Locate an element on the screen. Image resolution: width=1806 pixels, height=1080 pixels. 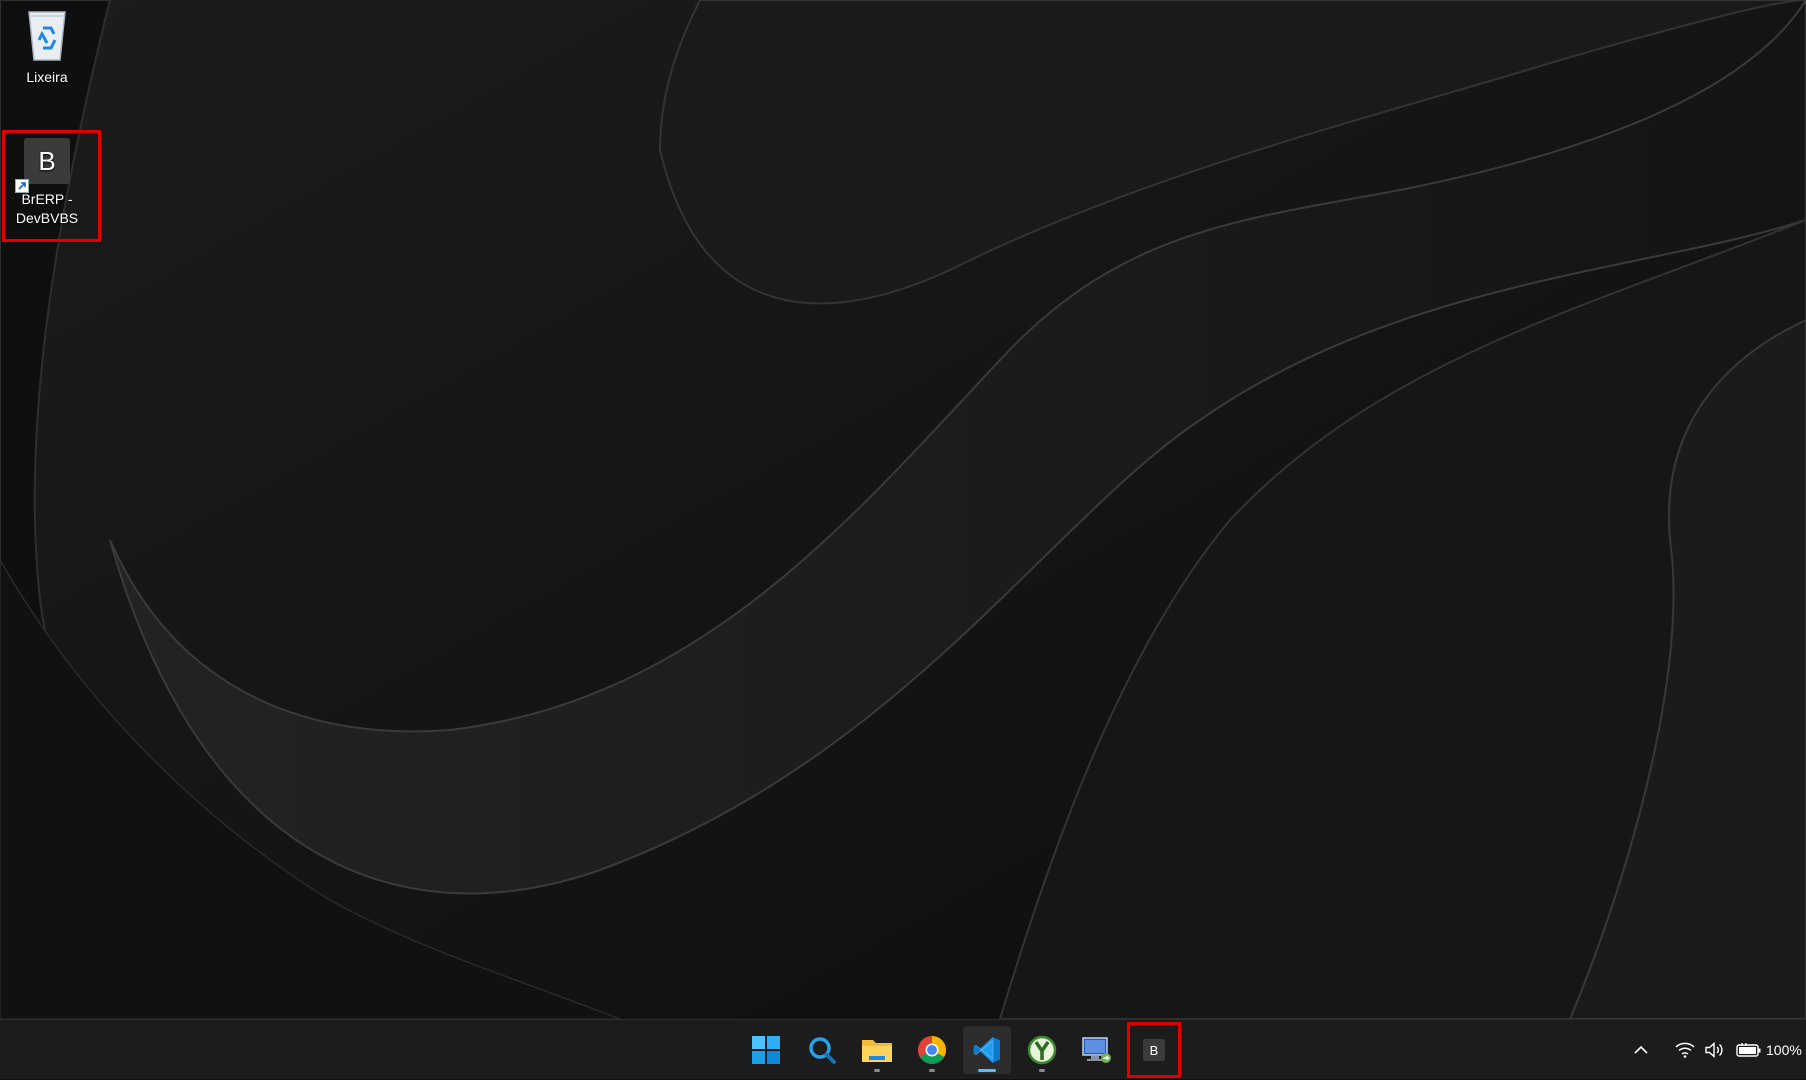
battery-button: 100% is located at coordinates (1769, 1050).